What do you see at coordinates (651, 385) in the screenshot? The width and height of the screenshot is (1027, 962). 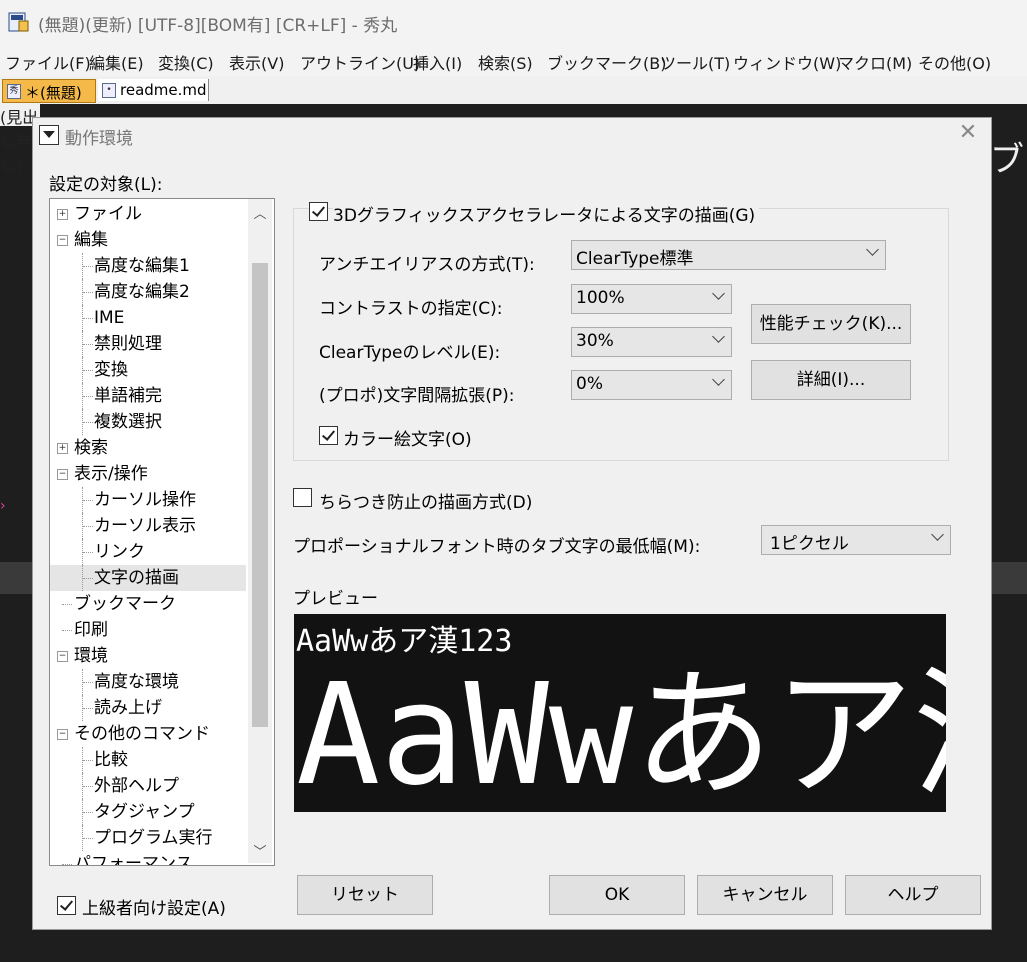 I see `spacing-select: 0%` at bounding box center [651, 385].